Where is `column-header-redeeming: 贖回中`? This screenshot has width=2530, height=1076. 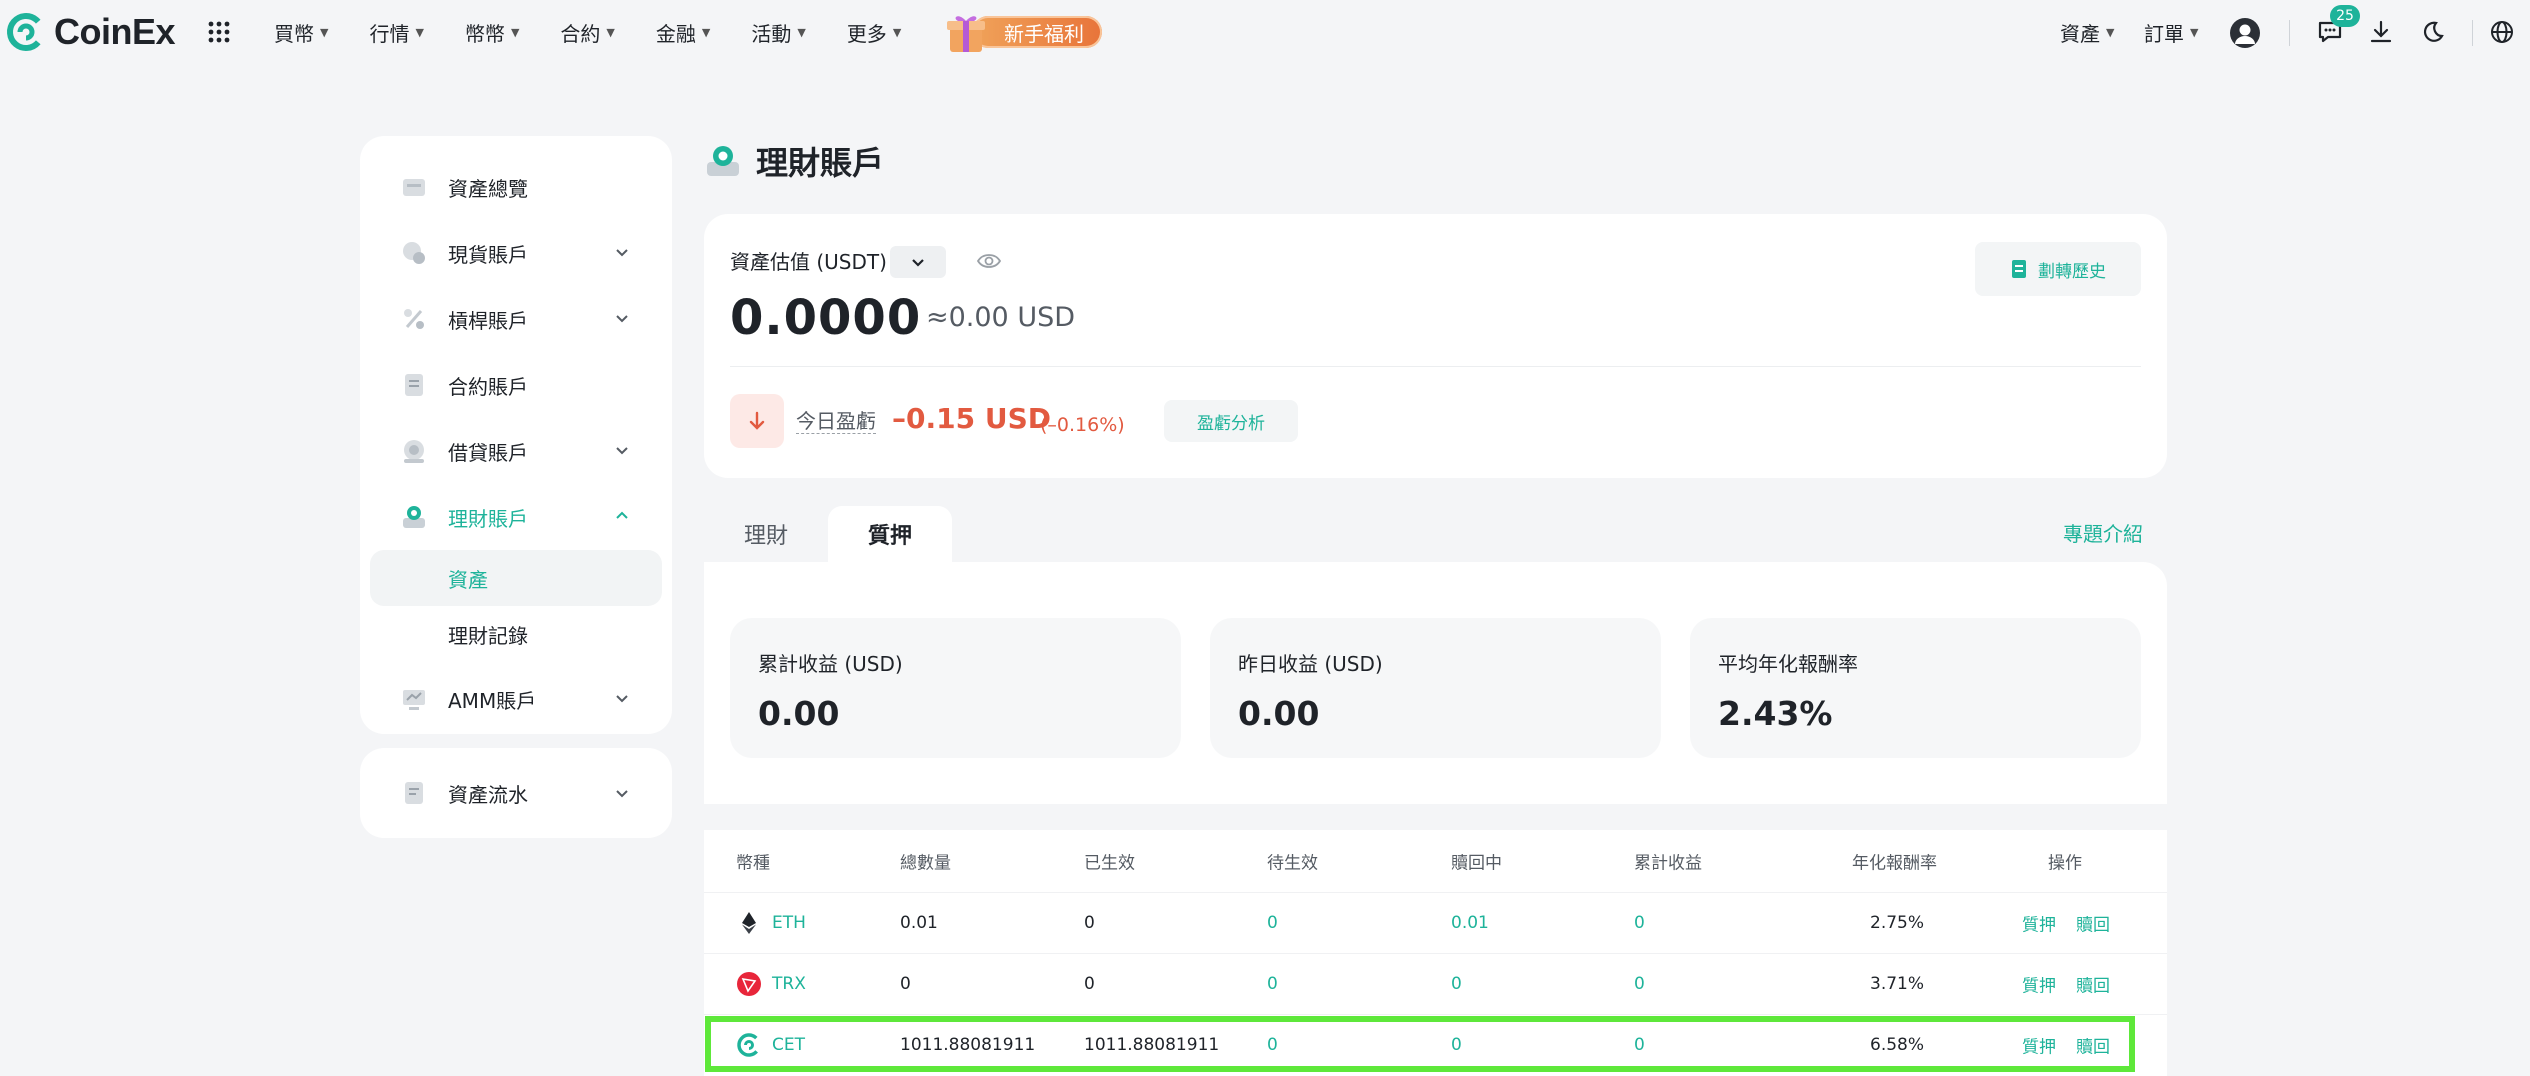 column-header-redeeming: 贖回中 is located at coordinates (1476, 863).